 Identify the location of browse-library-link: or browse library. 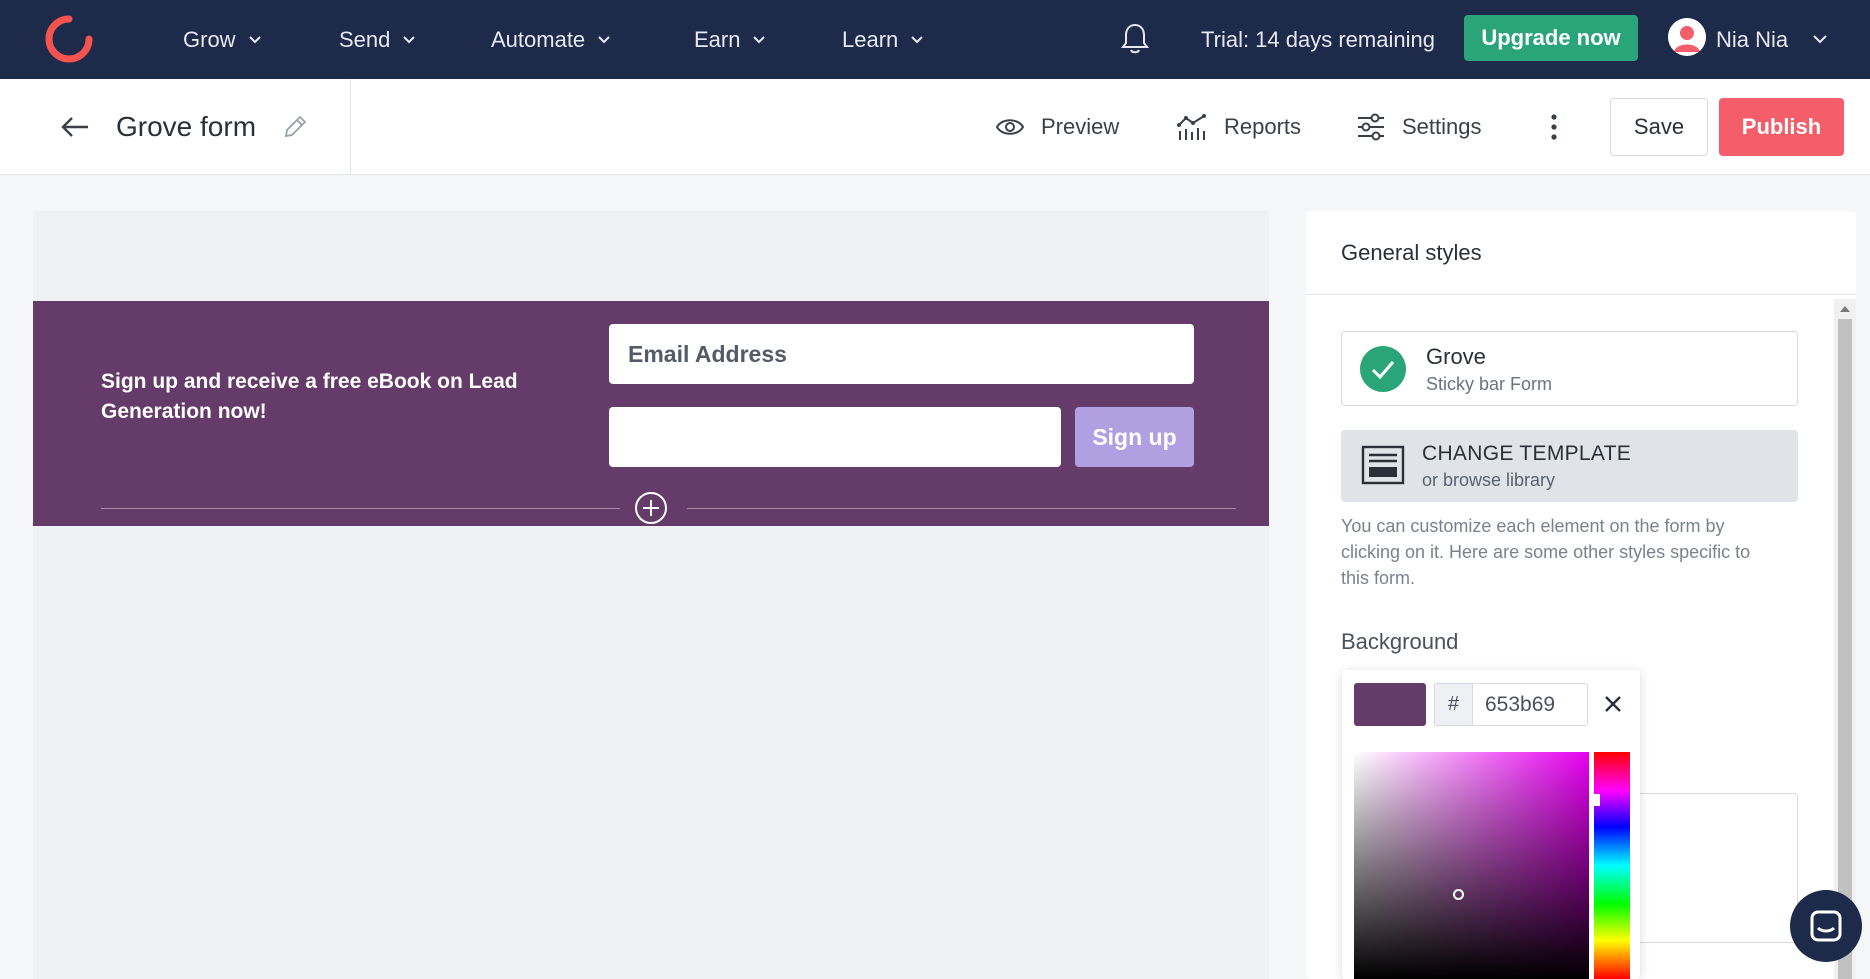
(1489, 480).